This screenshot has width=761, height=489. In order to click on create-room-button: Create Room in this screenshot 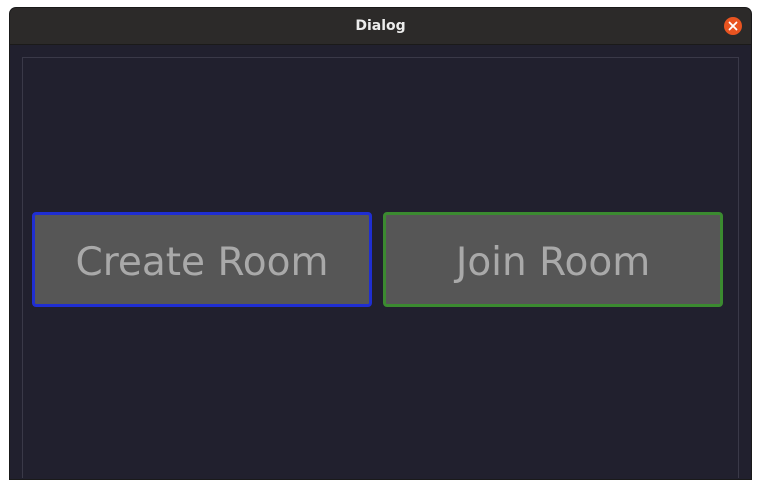, I will do `click(202, 259)`.